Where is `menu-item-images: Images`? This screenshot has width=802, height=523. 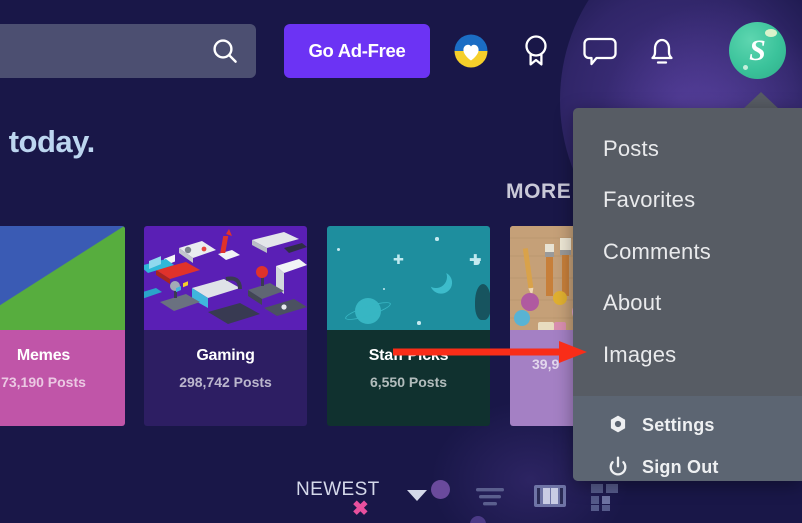
menu-item-images: Images is located at coordinates (687, 355).